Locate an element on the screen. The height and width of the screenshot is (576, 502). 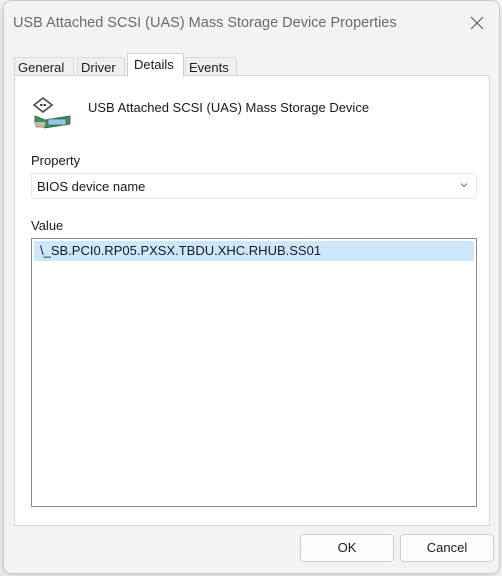
tab-driver: Driver is located at coordinates (101, 67).